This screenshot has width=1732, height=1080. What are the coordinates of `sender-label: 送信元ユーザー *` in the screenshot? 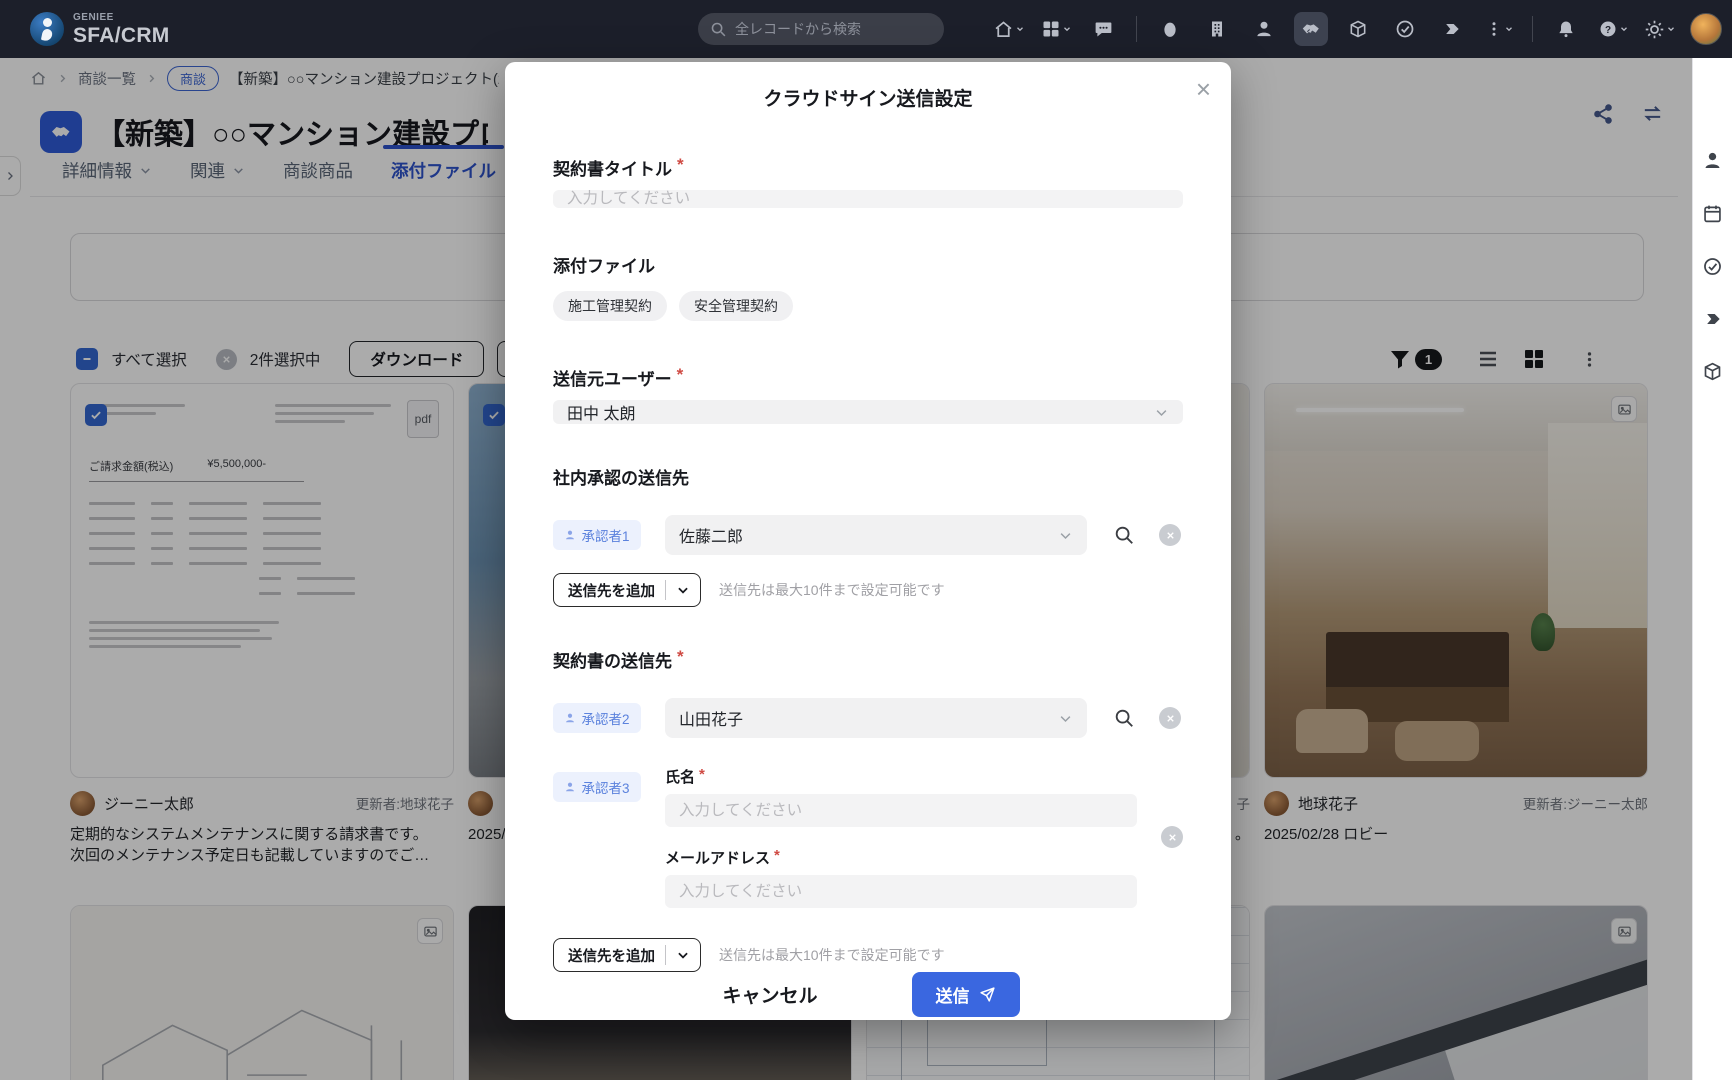 It's located at (618, 377).